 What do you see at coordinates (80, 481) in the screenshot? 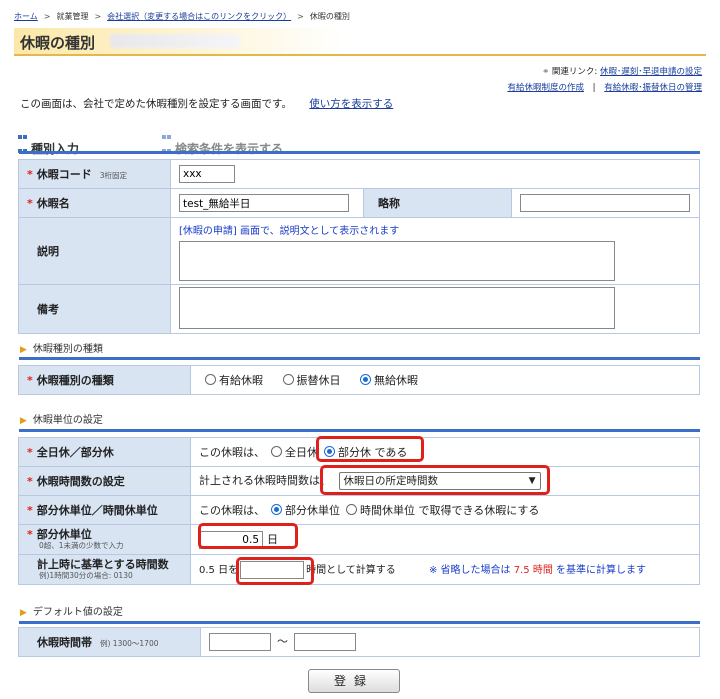
I see `hours-label: 休暇時間数の設定` at bounding box center [80, 481].